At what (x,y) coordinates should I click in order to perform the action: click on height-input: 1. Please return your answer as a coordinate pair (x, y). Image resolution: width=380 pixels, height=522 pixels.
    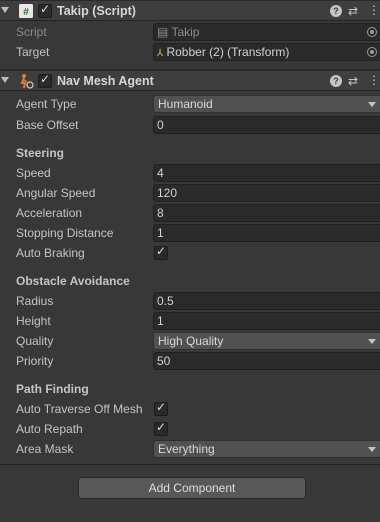
    Looking at the image, I should click on (266, 321).